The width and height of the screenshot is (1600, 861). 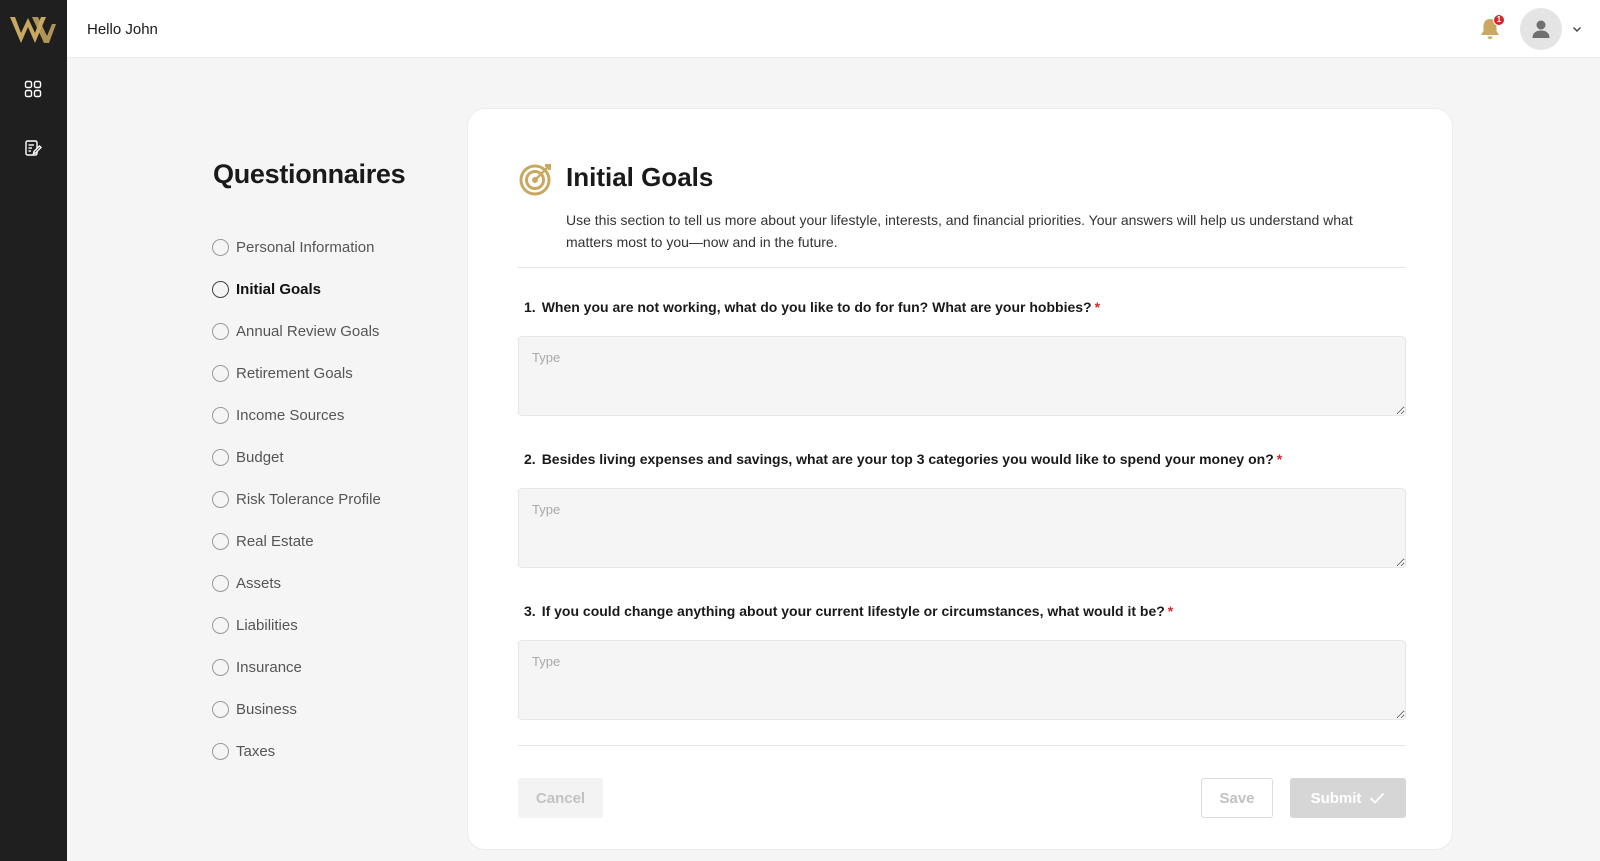 What do you see at coordinates (530, 307) in the screenshot?
I see `question-number: 1.` at bounding box center [530, 307].